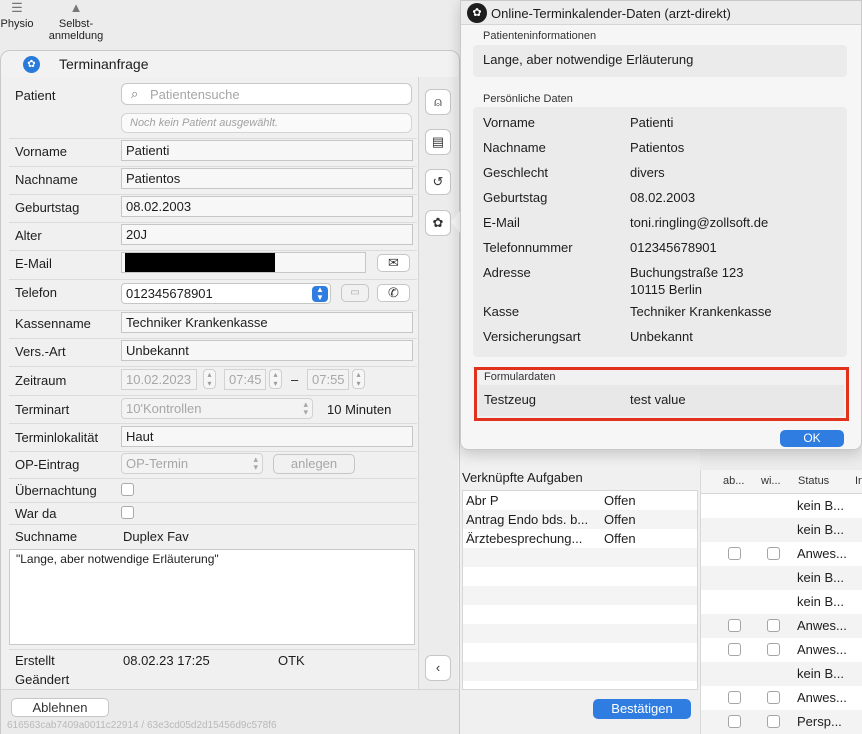  Describe the element at coordinates (781, 482) in the screenshot. I see `table-header: ab... wi... Status In` at that location.